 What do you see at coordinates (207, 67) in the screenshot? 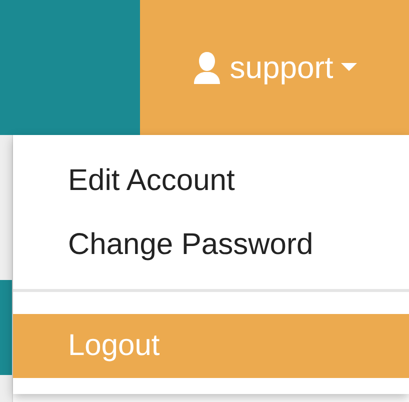
I see `user-icon` at bounding box center [207, 67].